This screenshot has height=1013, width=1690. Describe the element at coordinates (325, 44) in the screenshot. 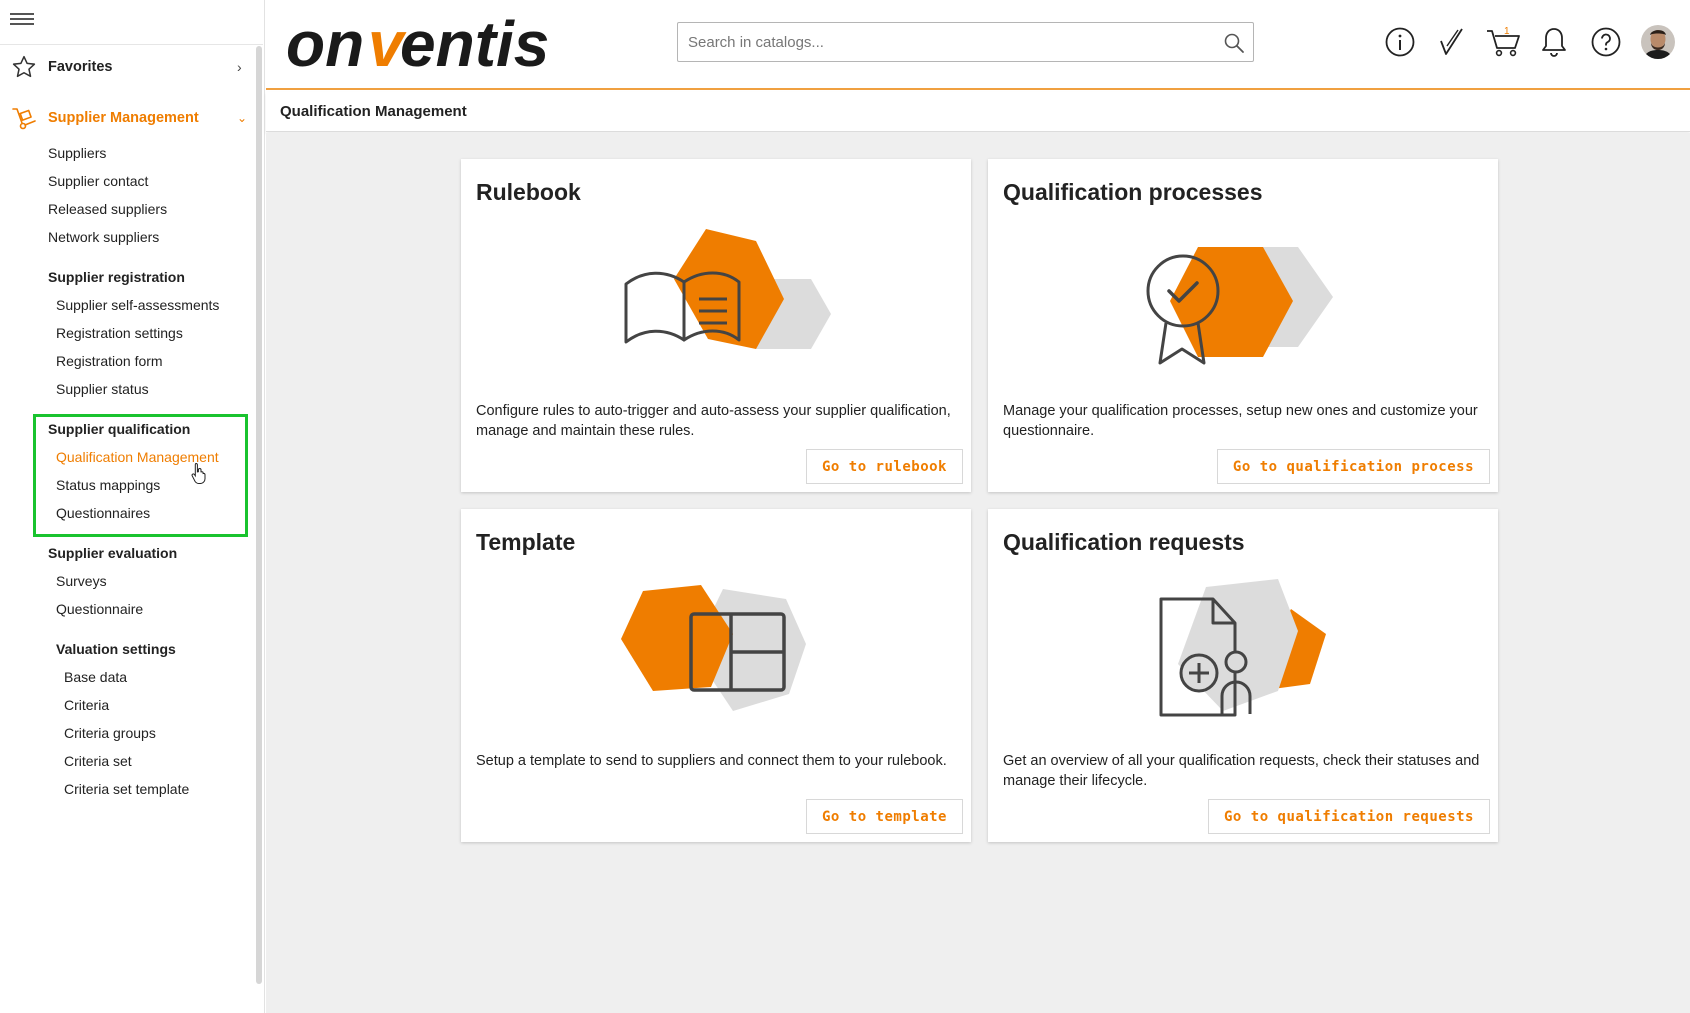

I see `logo-text-start: on` at that location.